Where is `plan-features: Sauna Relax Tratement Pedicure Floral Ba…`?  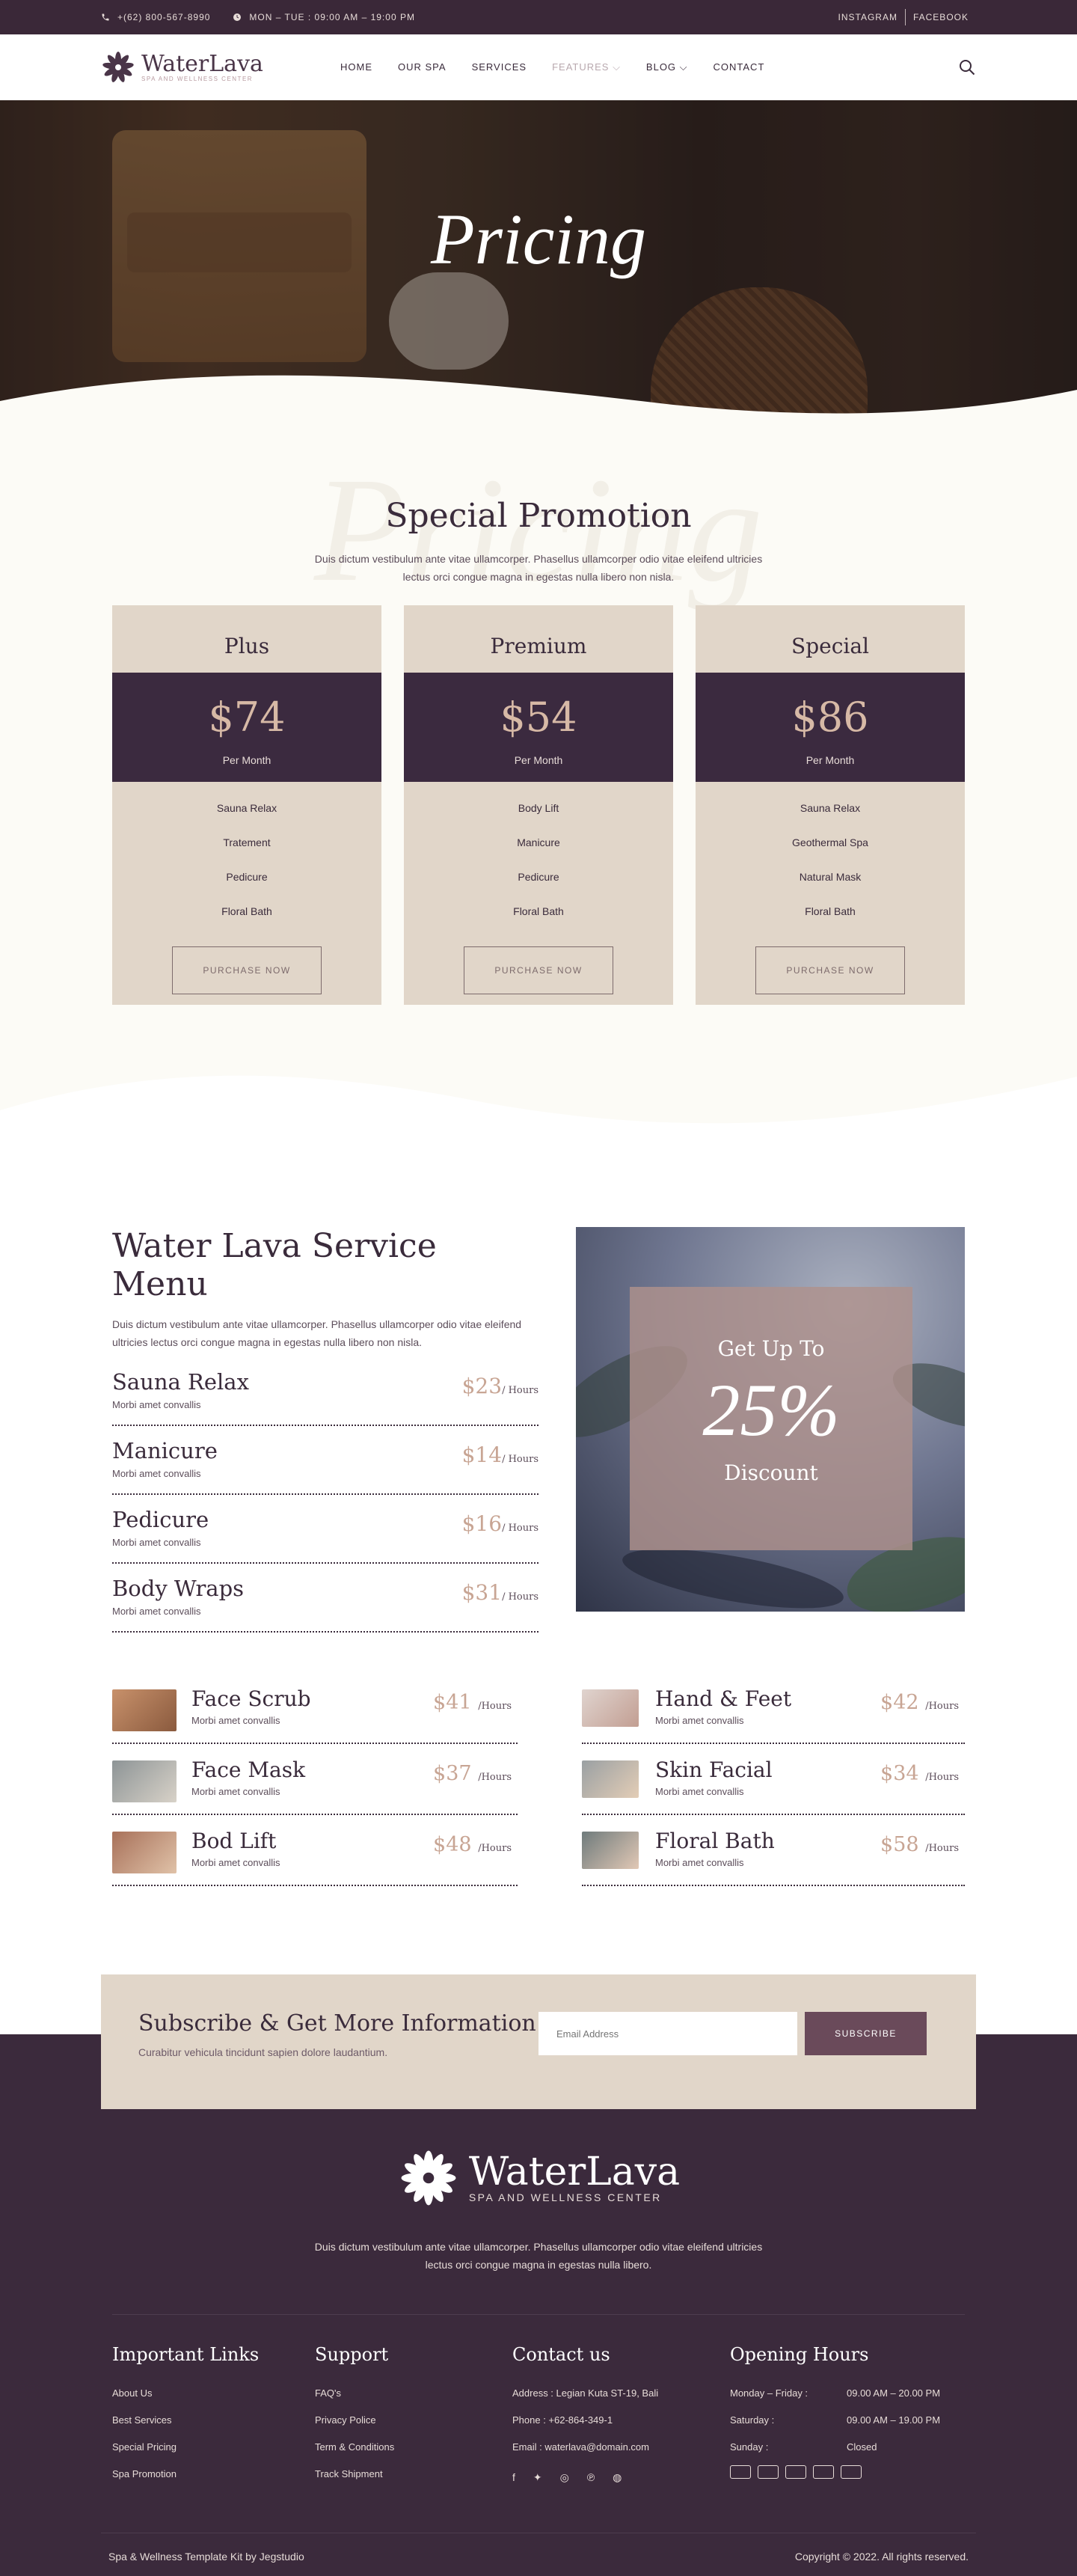 plan-features: Sauna Relax Tratement Pedicure Floral Ba… is located at coordinates (246, 860).